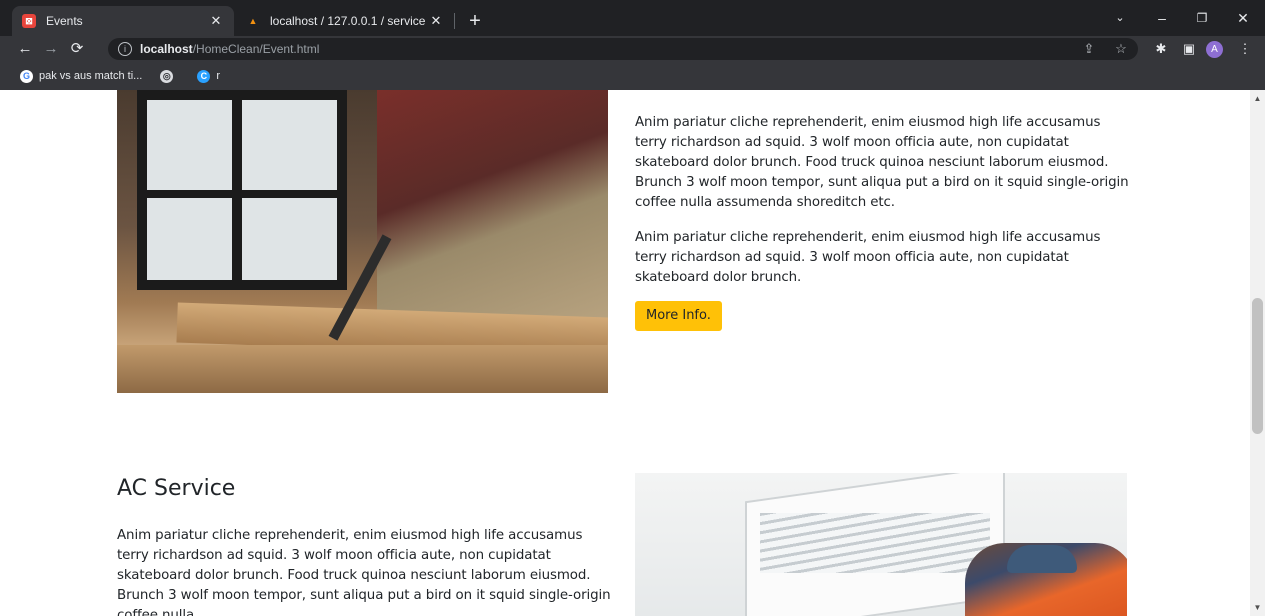 This screenshot has height=616, width=1265. What do you see at coordinates (218, 76) in the screenshot?
I see `bookmark-label: r` at bounding box center [218, 76].